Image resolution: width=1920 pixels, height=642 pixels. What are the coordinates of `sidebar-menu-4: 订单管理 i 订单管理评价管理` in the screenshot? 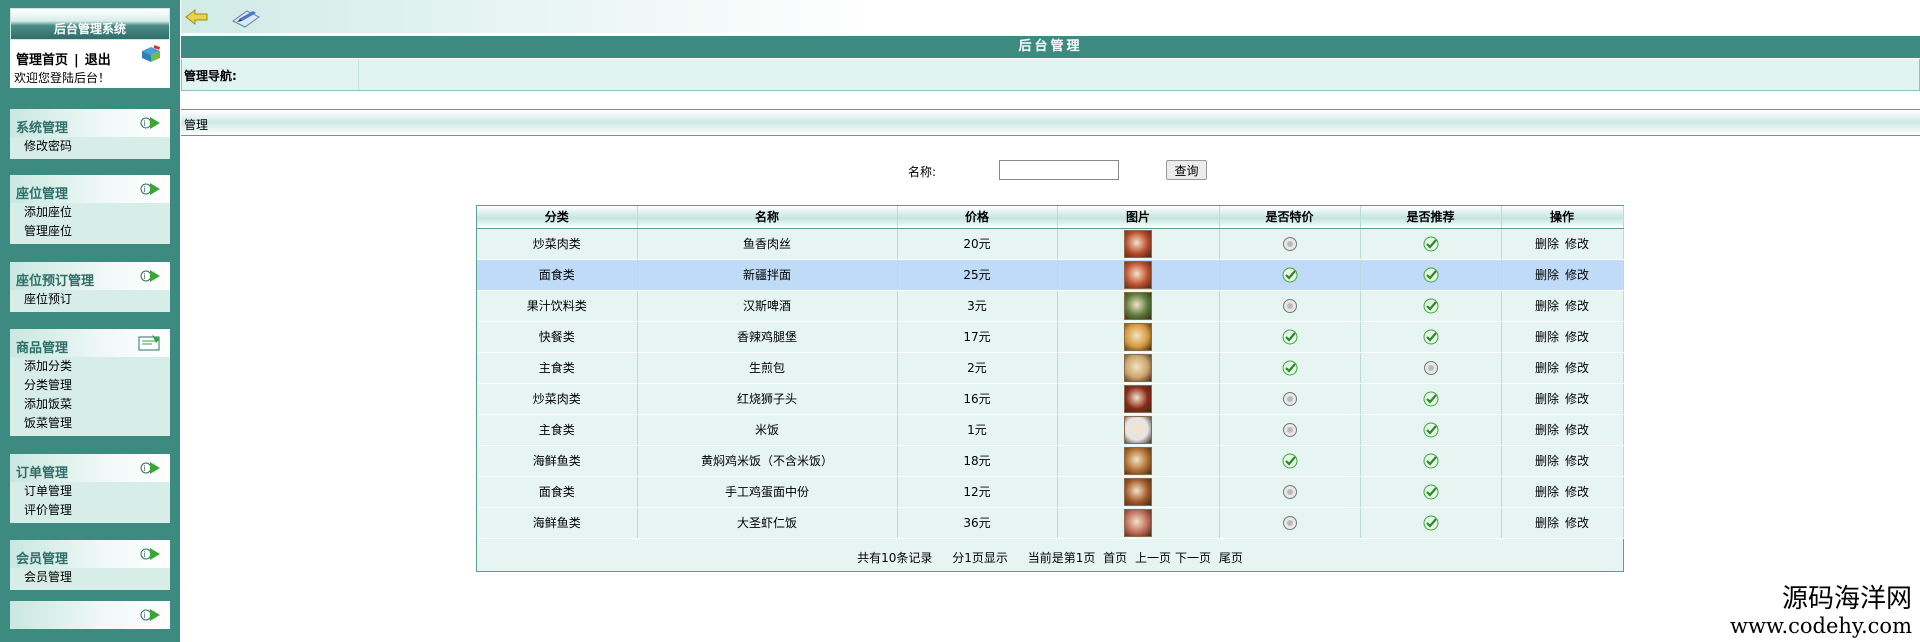 It's located at (90, 488).